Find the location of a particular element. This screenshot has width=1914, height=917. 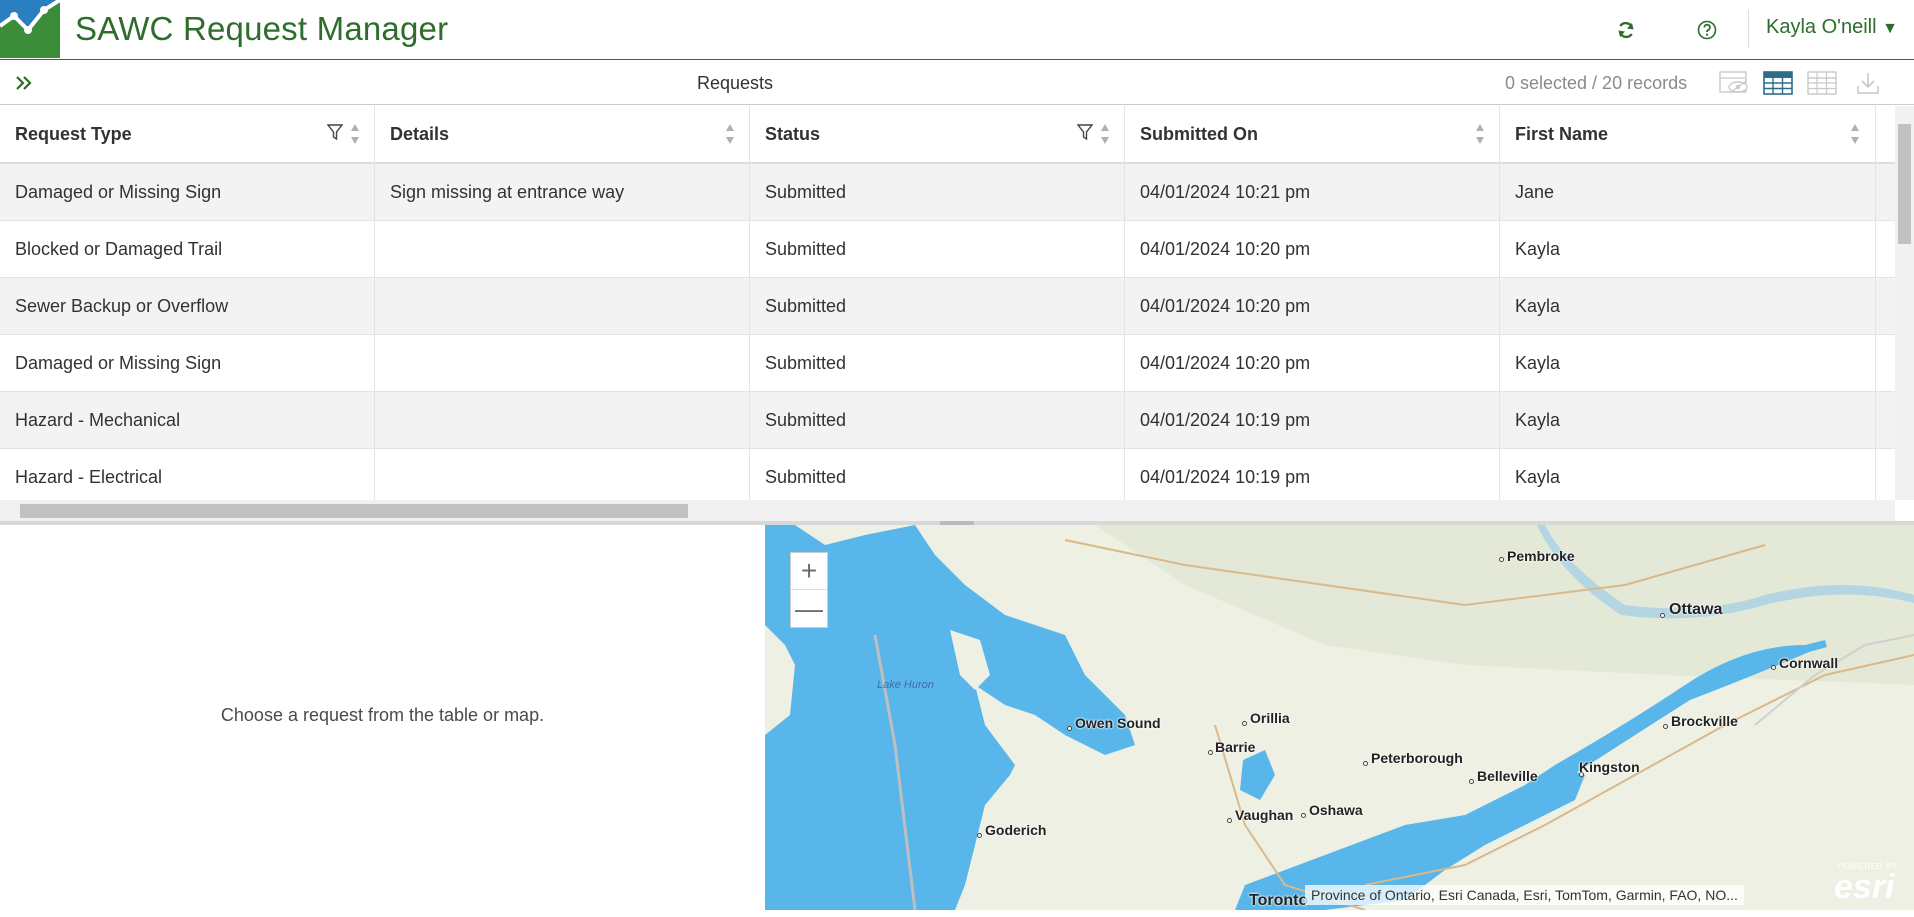

city-label: Peterborough is located at coordinates (1417, 758).